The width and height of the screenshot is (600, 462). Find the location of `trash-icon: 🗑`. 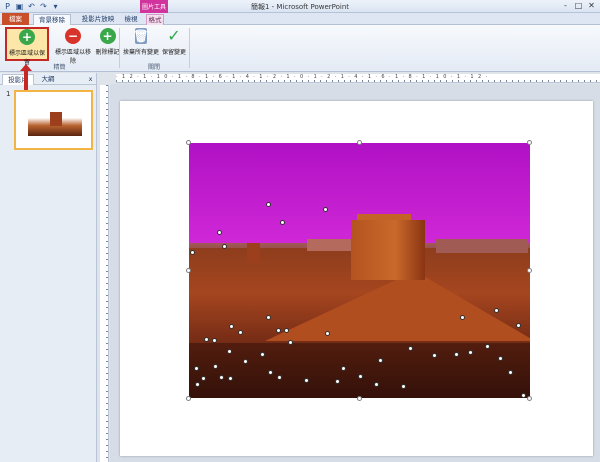

trash-icon: 🗑 is located at coordinates (141, 36).